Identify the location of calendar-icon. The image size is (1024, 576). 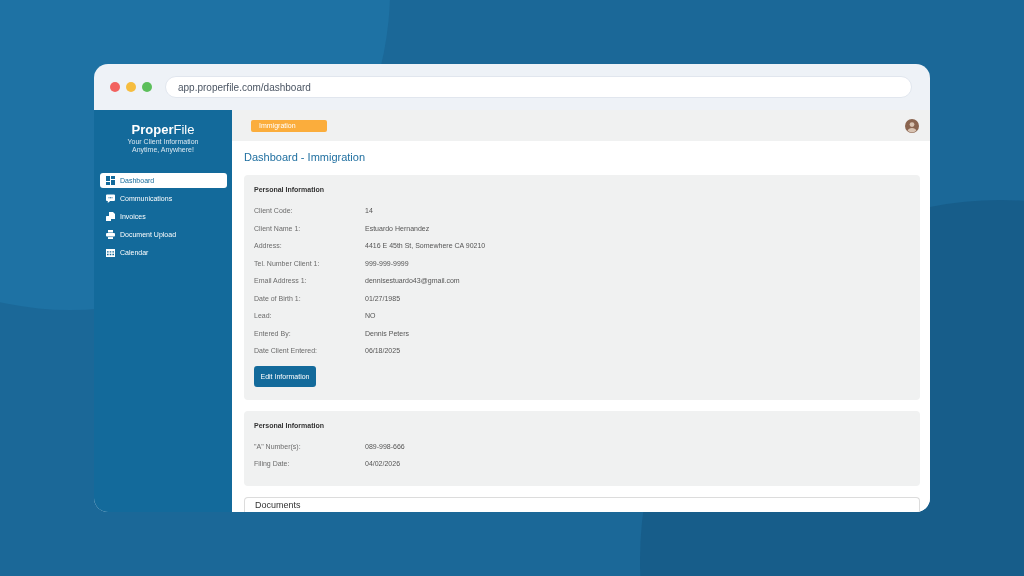
(110, 252).